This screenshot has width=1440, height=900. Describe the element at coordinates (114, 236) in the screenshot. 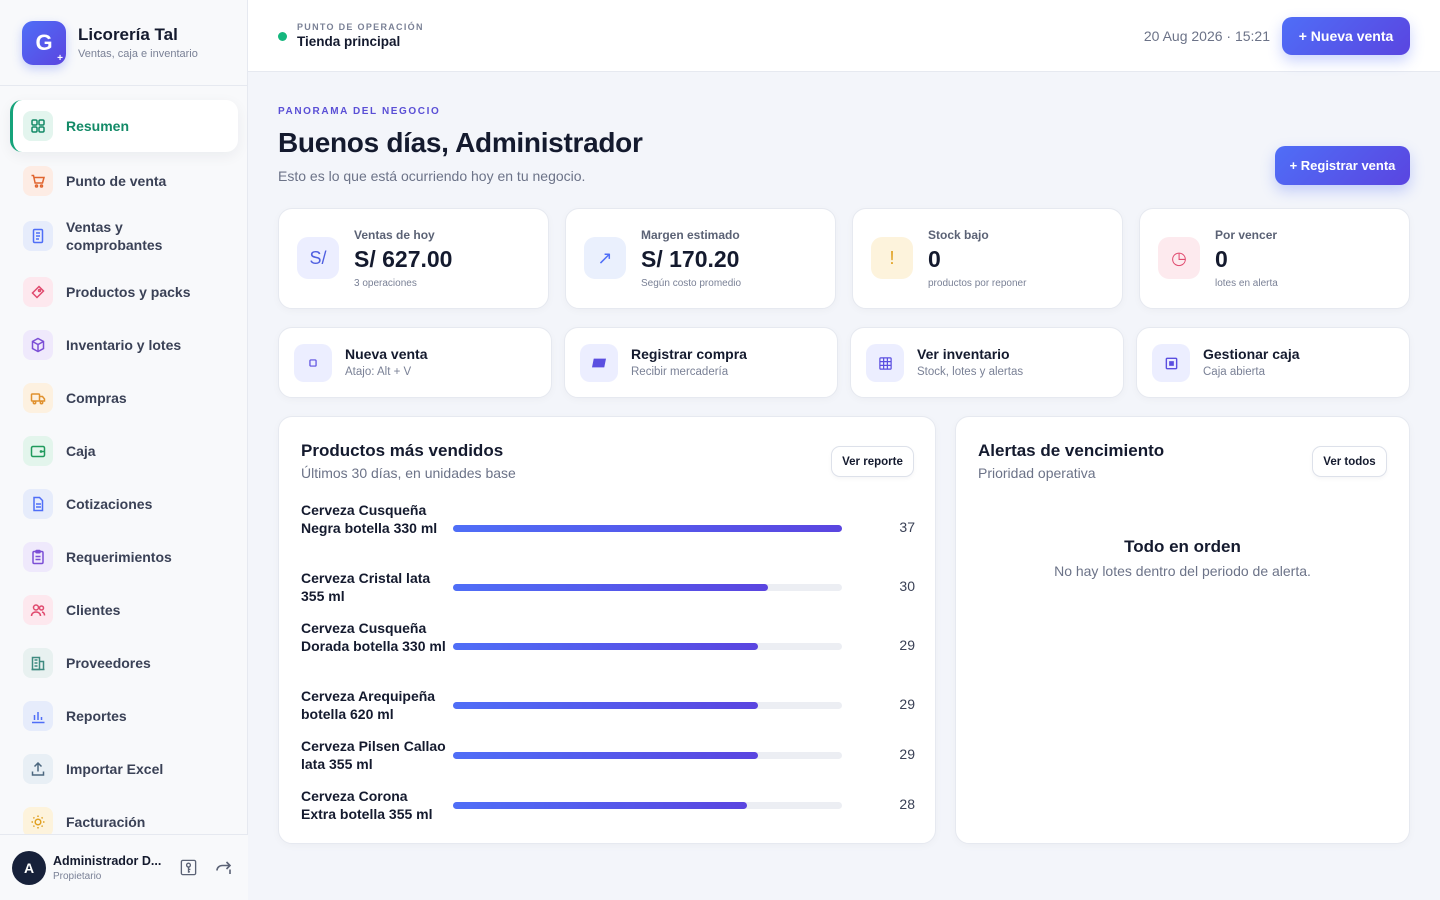

I see `sidebar-item-label: Ventas y comprobantes` at that location.